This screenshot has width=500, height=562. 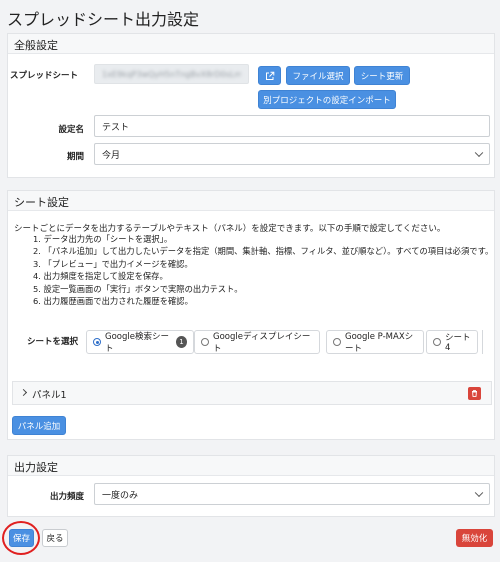 I want to click on step-item: 4. 出力頻度を指定して設定を保存。, so click(x=100, y=276).